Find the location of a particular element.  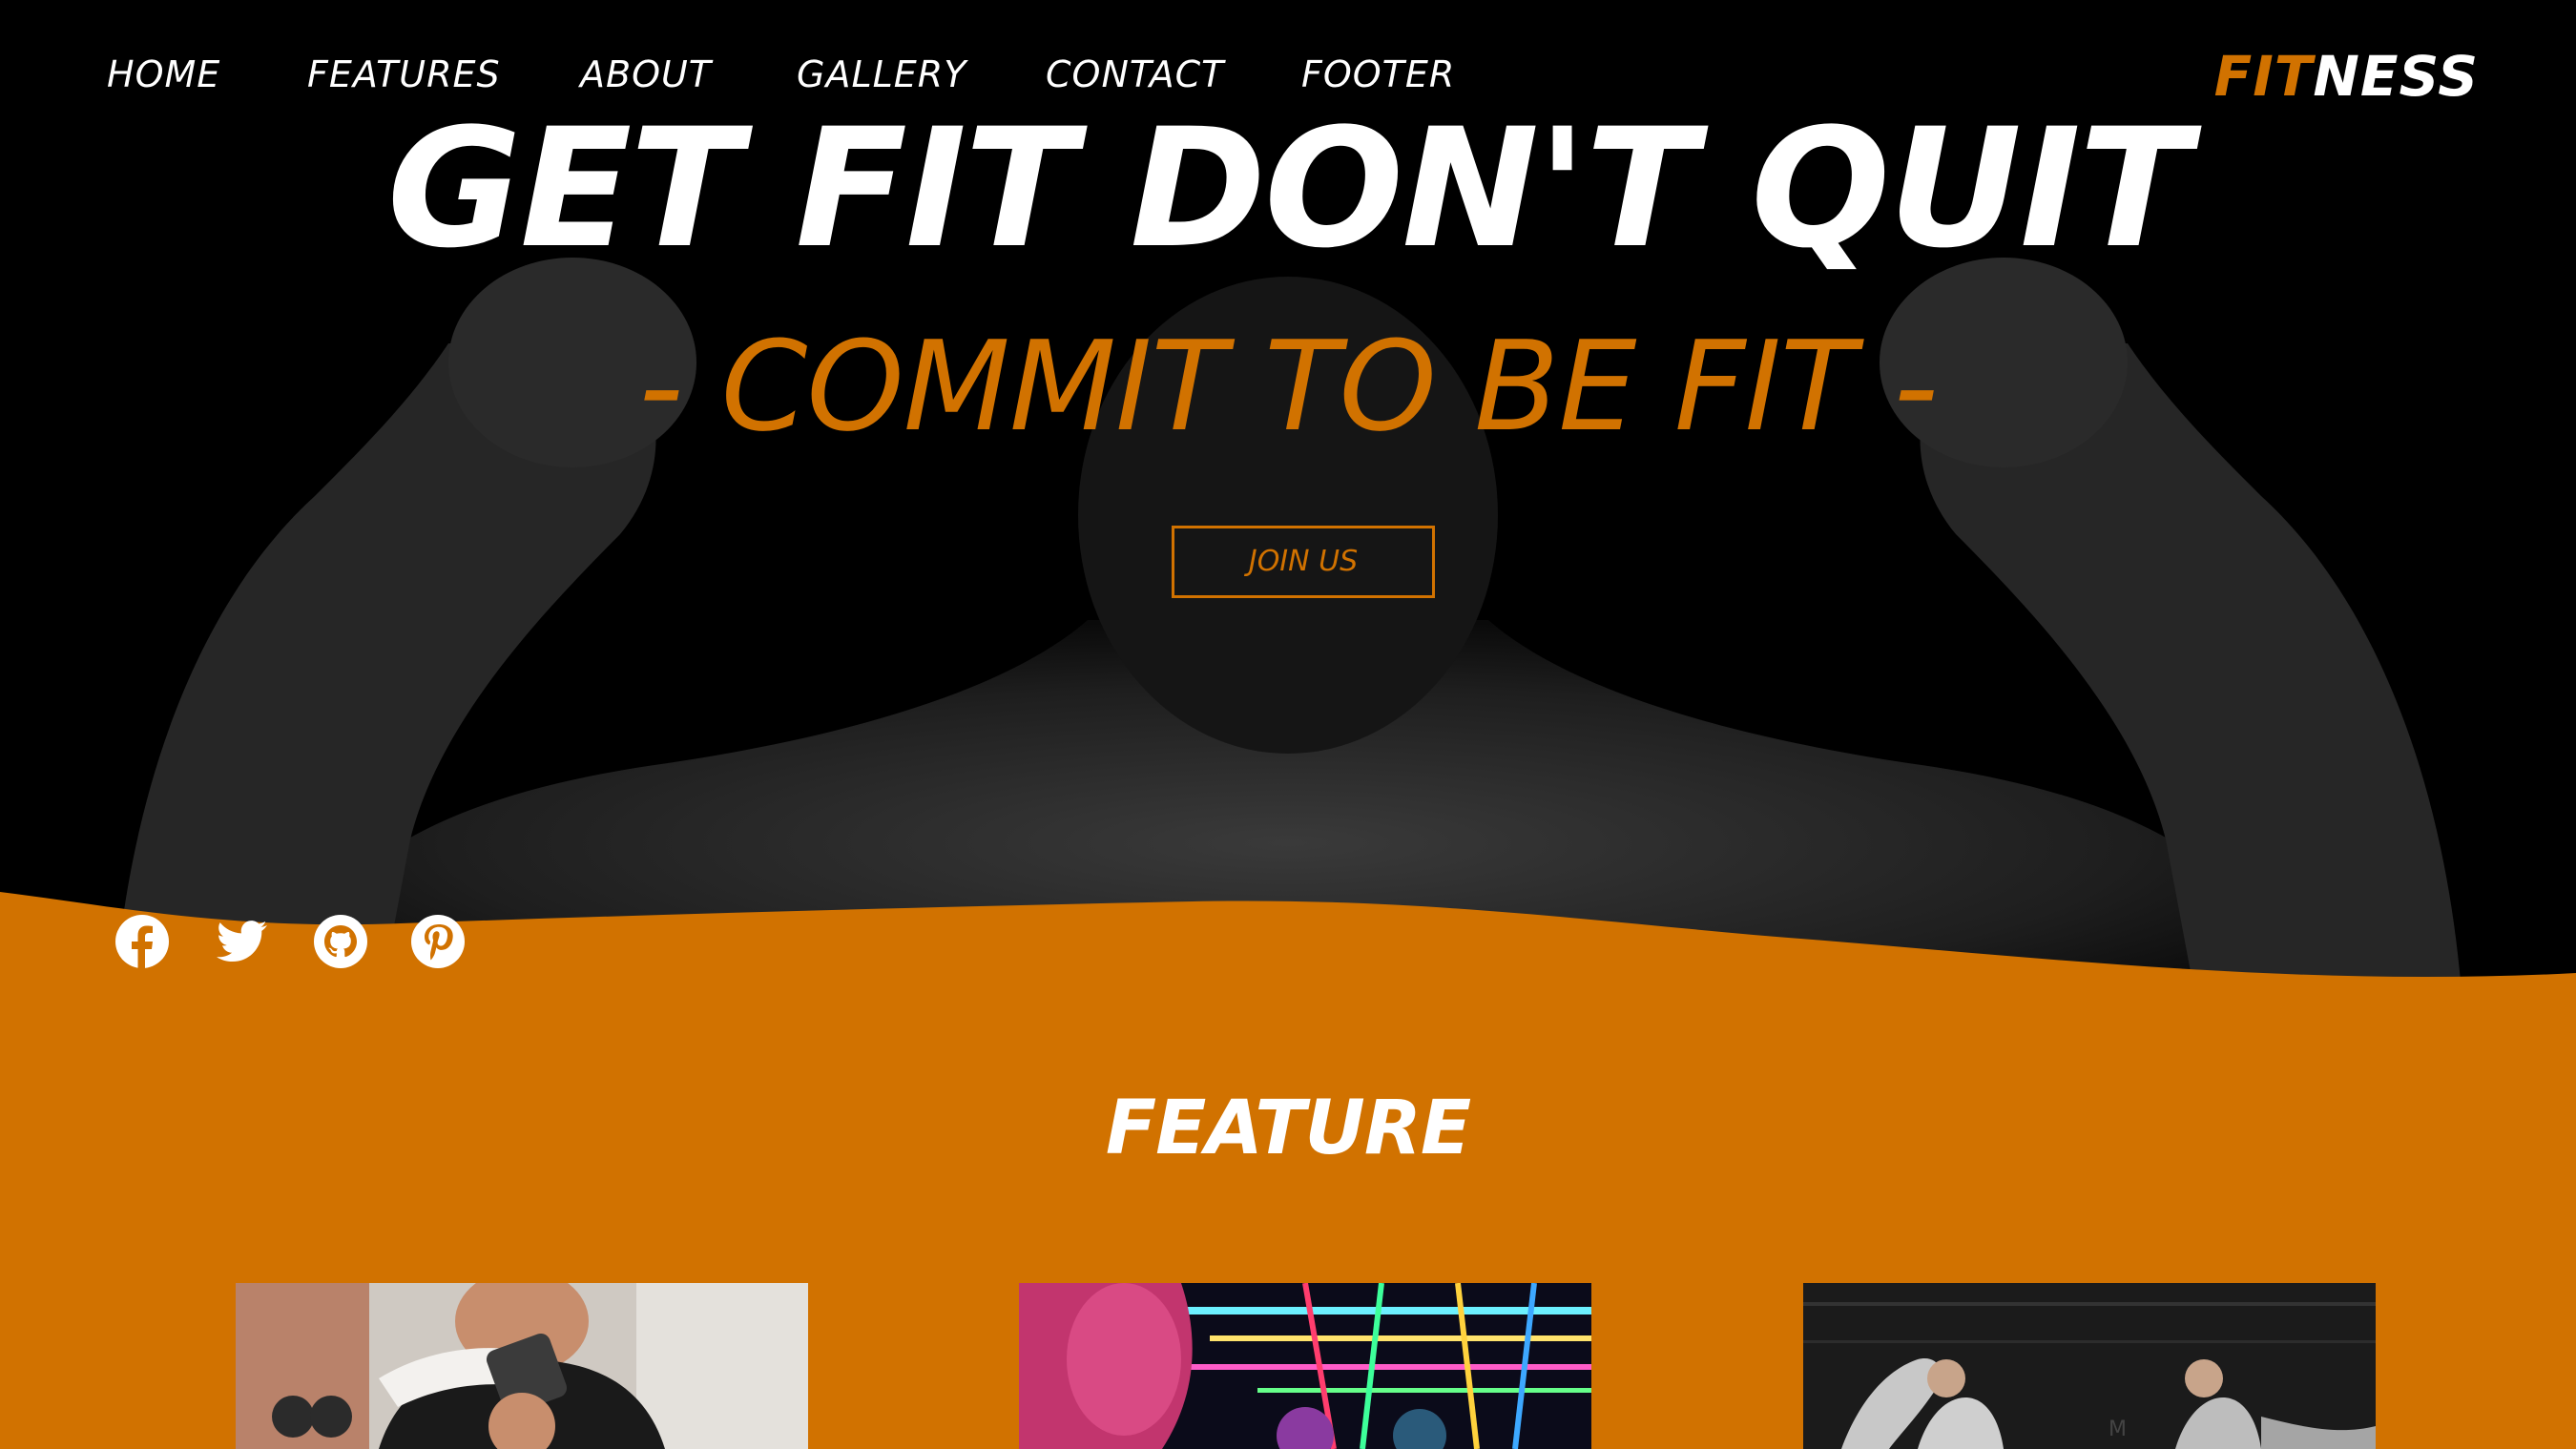

hero-subline: - COMMIT TO BE FIT - is located at coordinates (1288, 386).